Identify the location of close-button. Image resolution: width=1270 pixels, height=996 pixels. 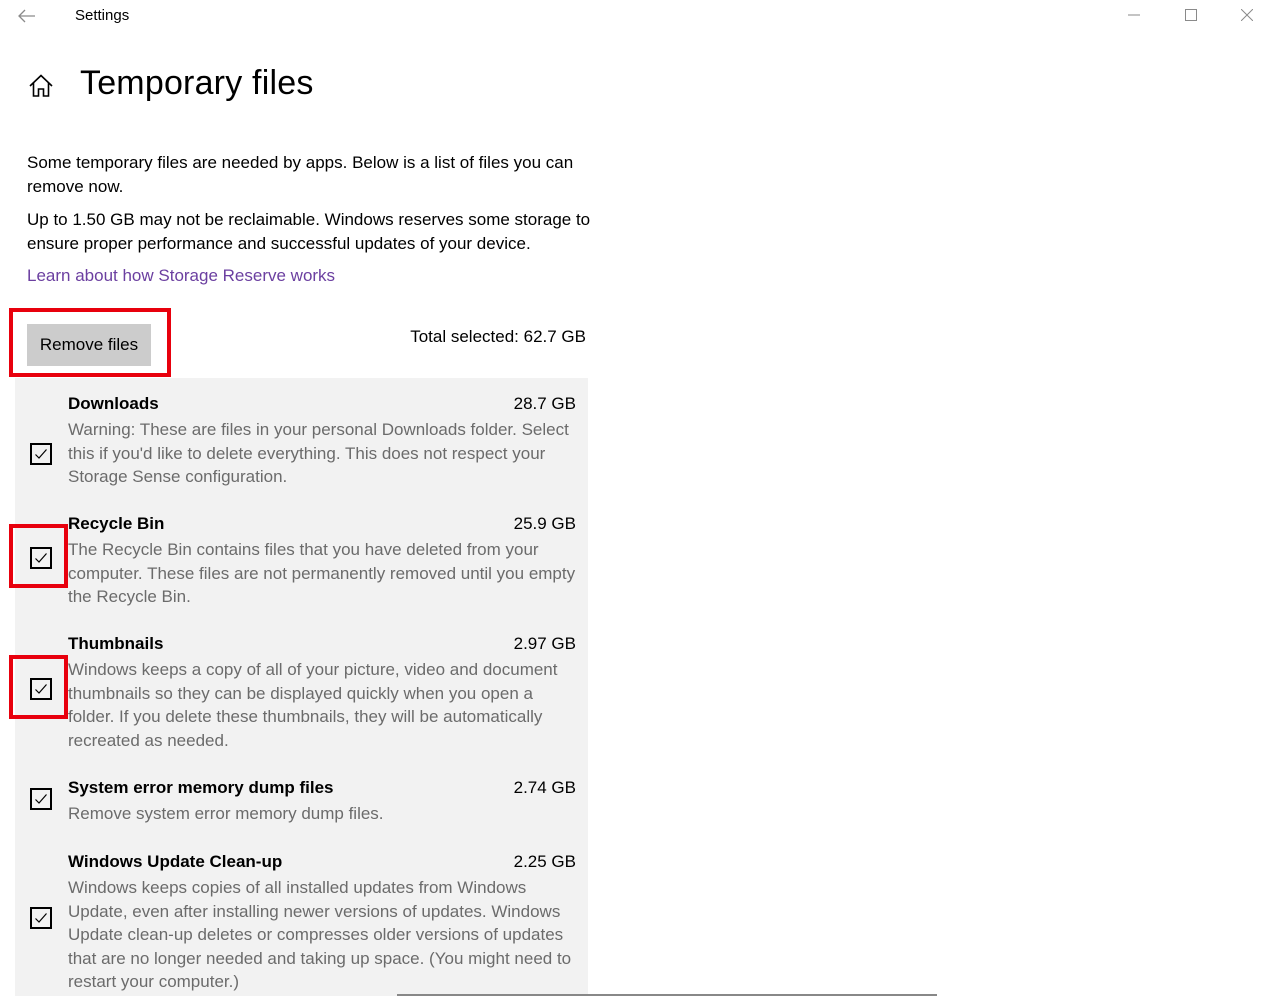
(1247, 15).